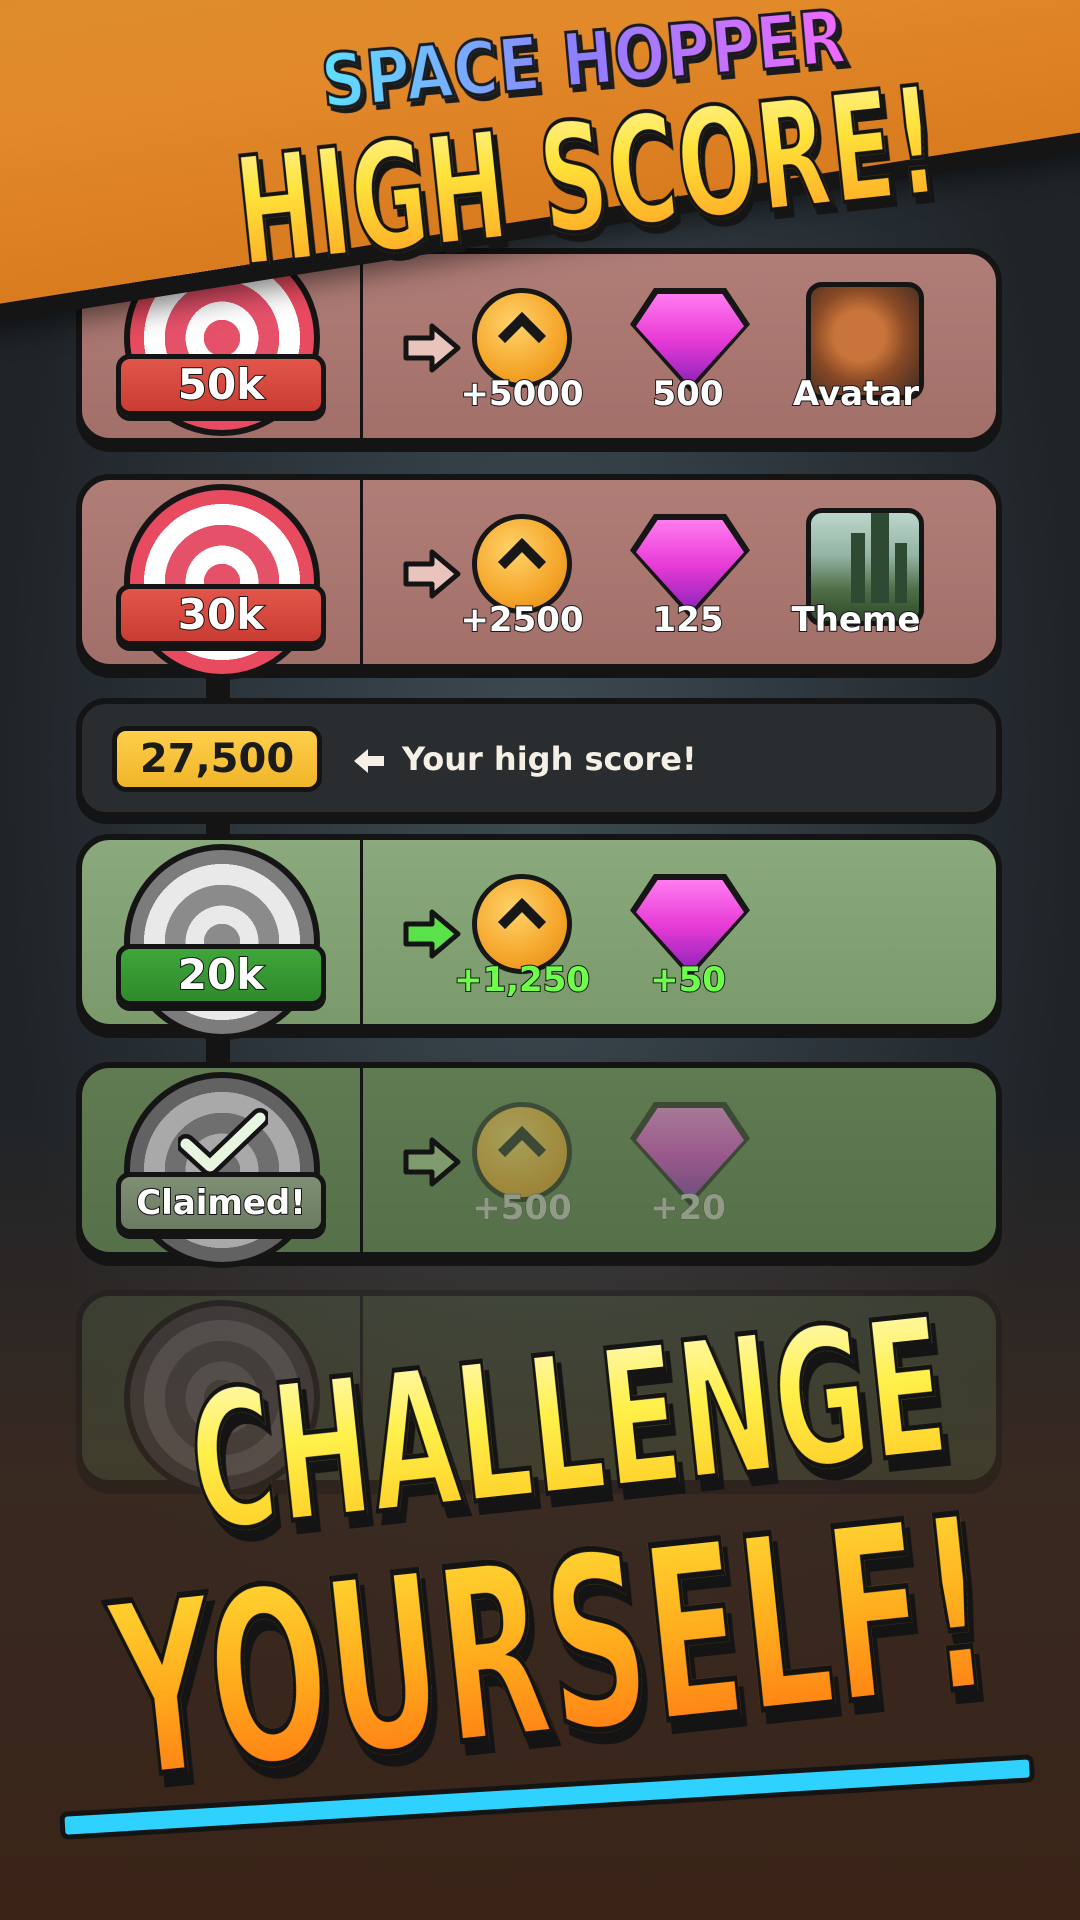 Image resolution: width=1080 pixels, height=1920 pixels. What do you see at coordinates (223, 1142) in the screenshot?
I see `checkmark-icon` at bounding box center [223, 1142].